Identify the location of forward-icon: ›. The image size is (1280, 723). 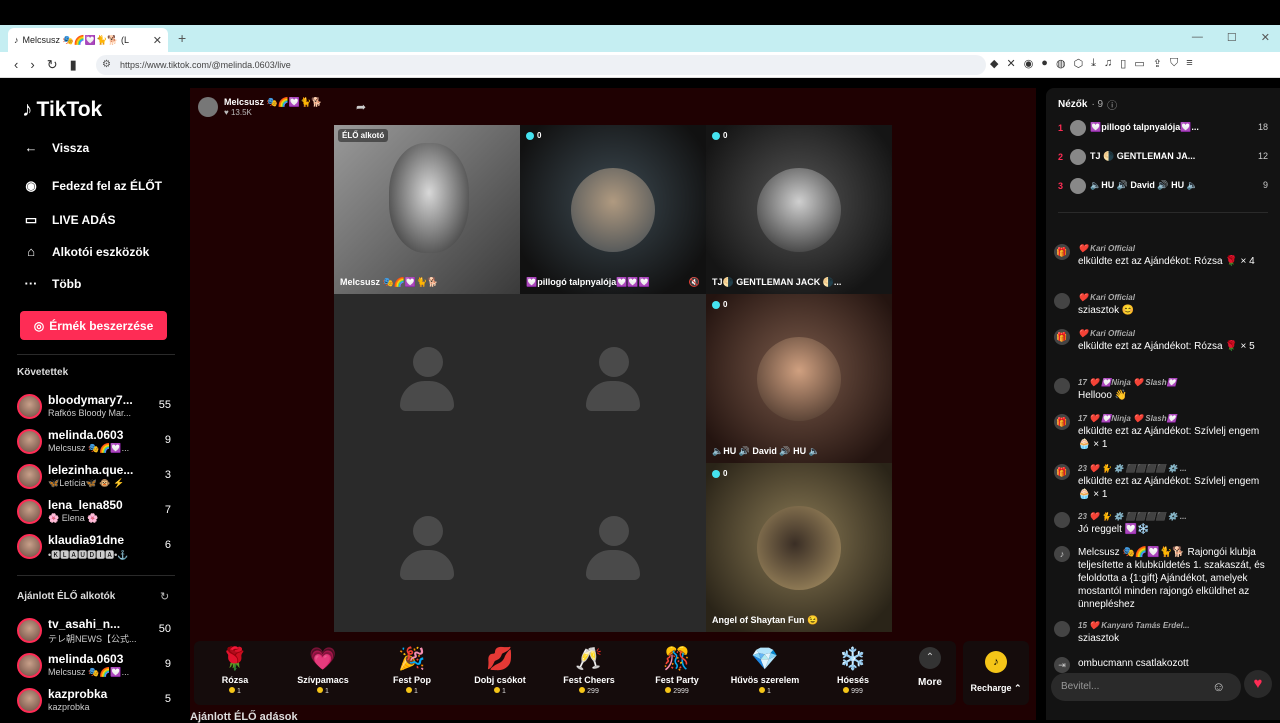
(32, 65).